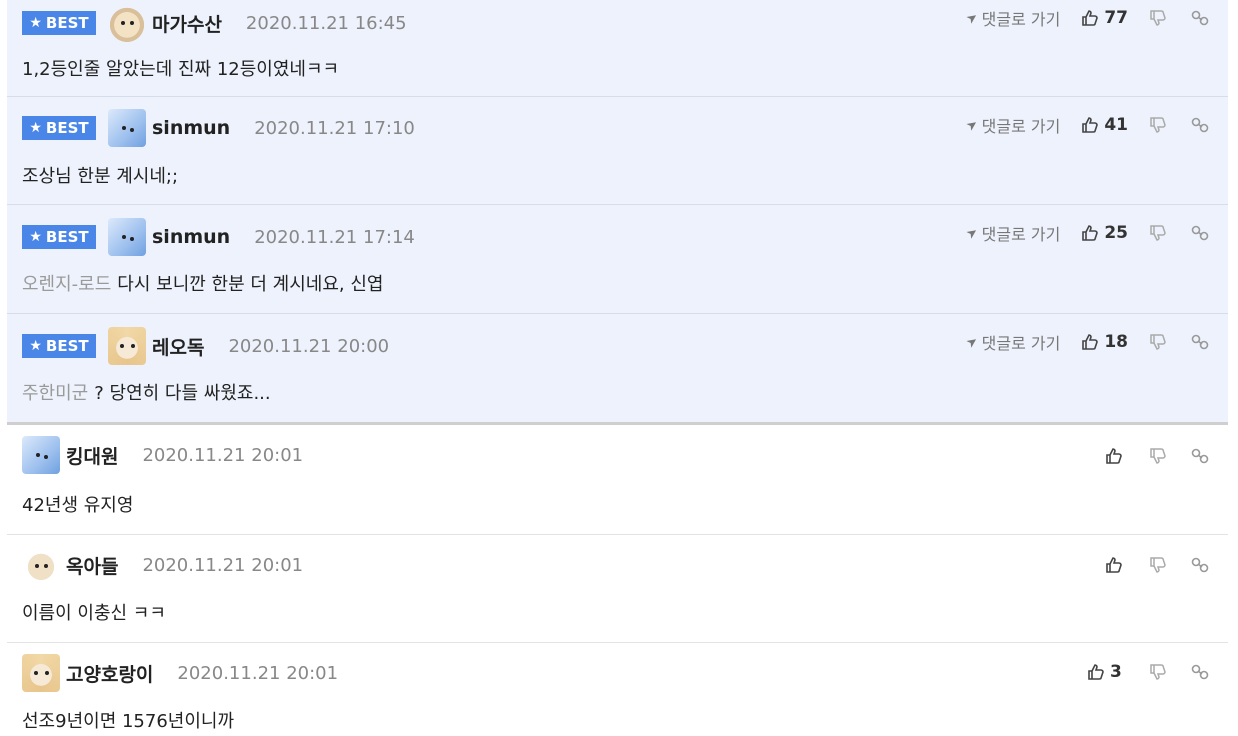 Image resolution: width=1238 pixels, height=736 pixels. I want to click on comment-date: 2020.11.21 16:45, so click(326, 23).